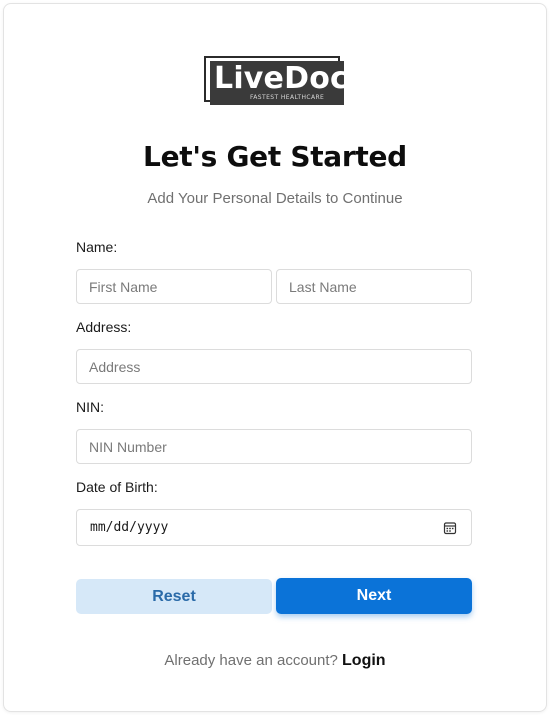  I want to click on first-name-input, so click(174, 286).